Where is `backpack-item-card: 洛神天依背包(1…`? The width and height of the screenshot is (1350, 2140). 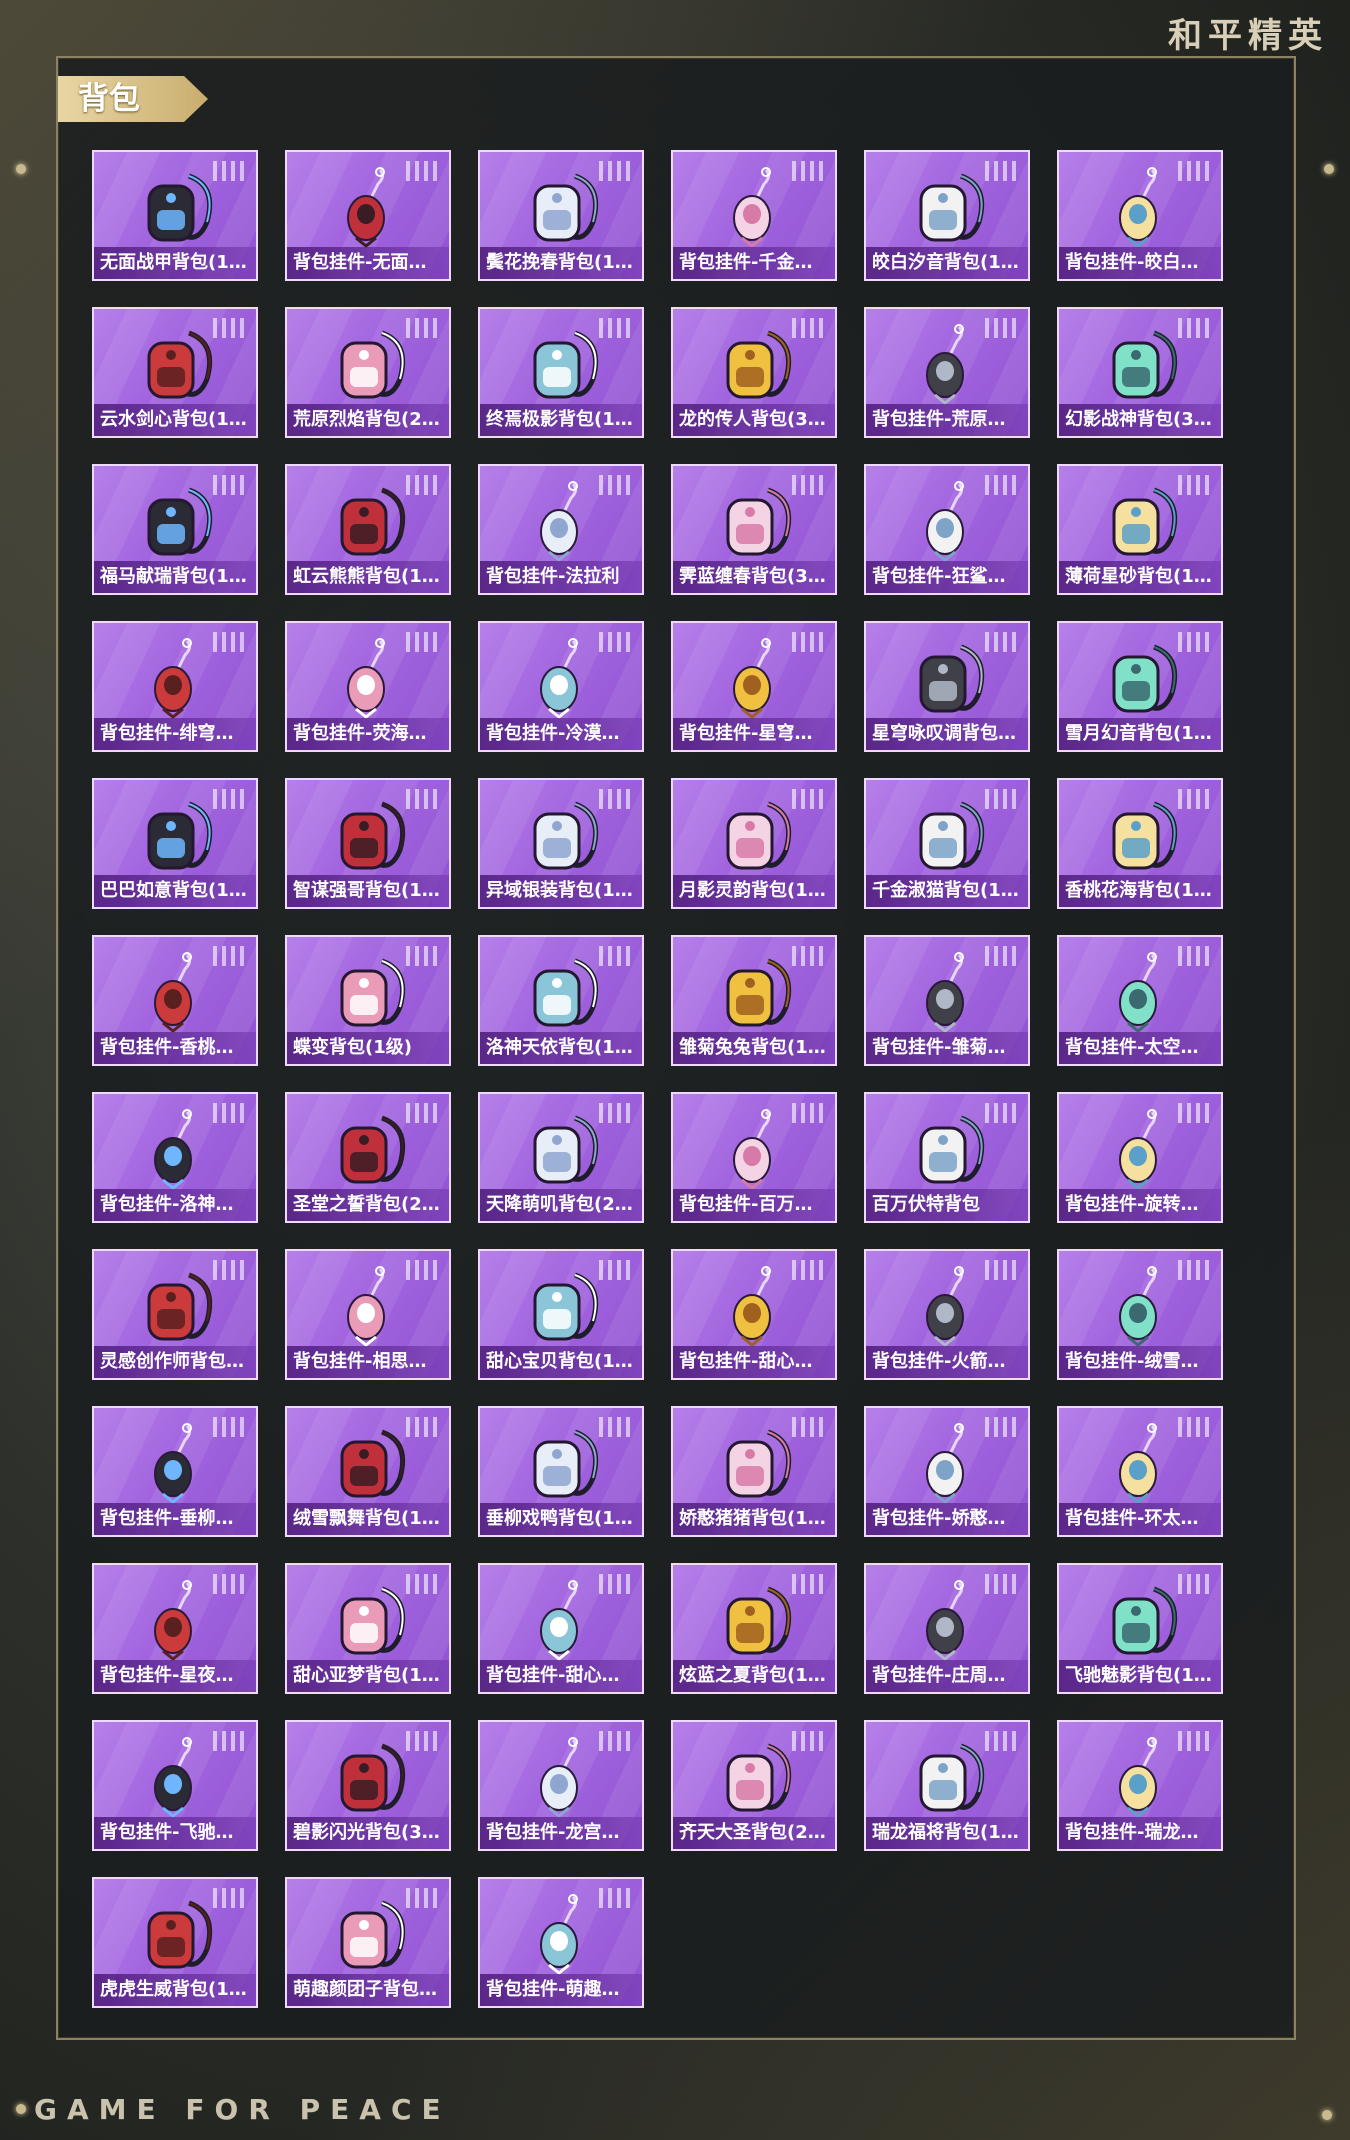 backpack-item-card: 洛神天依背包(1… is located at coordinates (561, 1000).